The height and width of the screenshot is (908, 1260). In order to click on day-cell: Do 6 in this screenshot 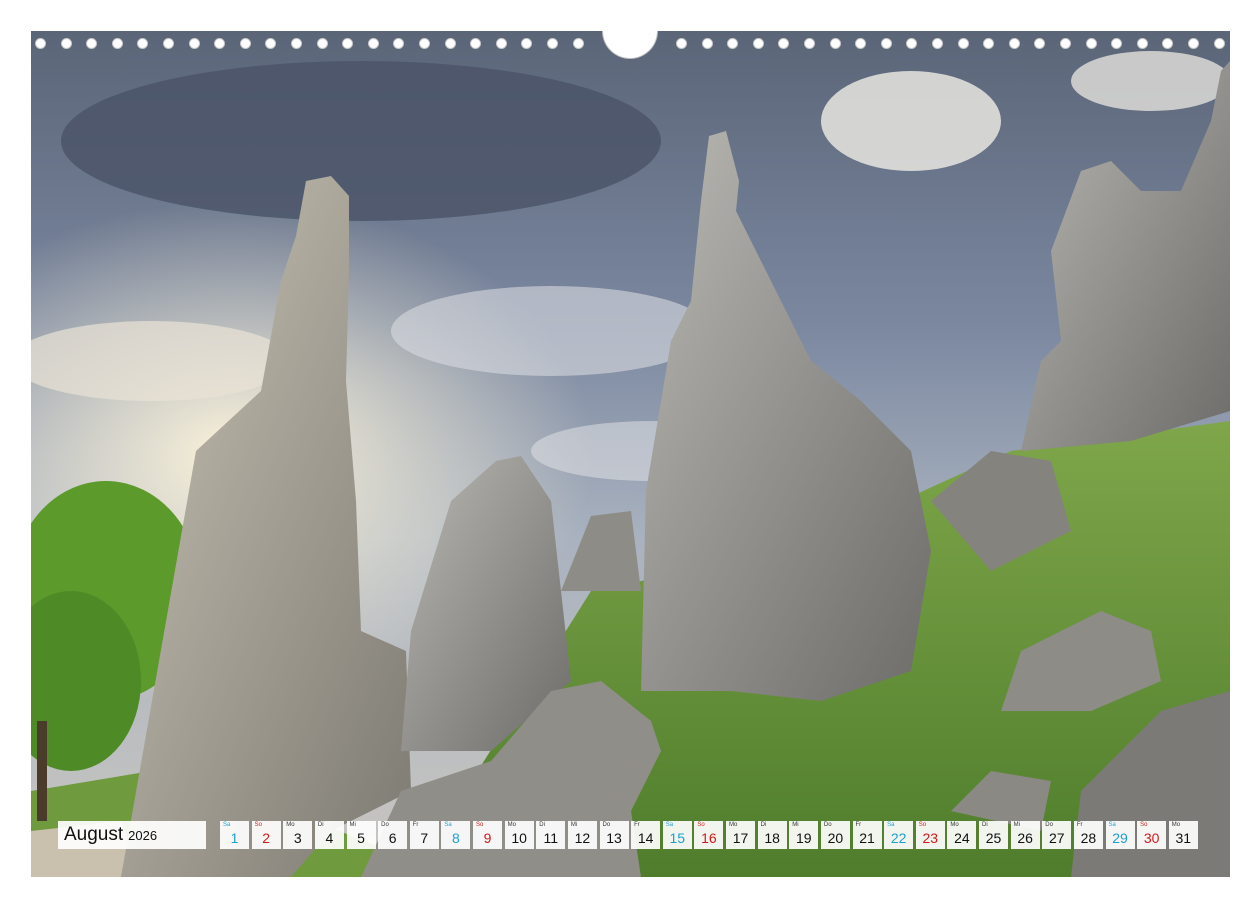, I will do `click(393, 835)`.